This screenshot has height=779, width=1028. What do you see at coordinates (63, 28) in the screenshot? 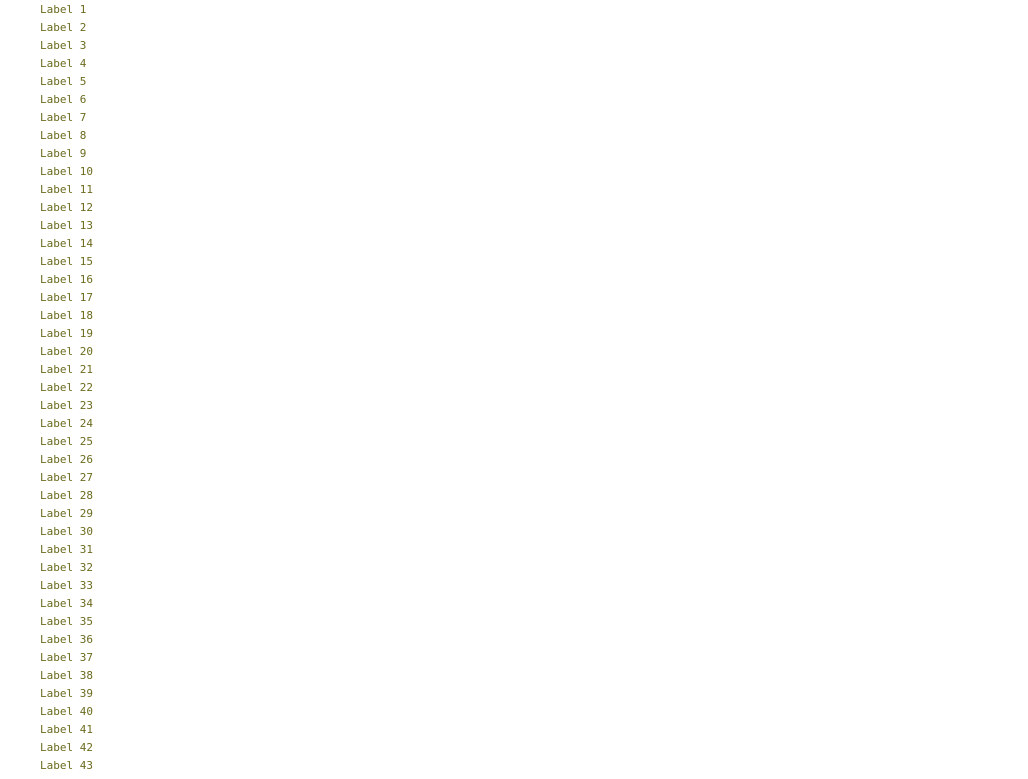
I see `field-label: Label 2` at bounding box center [63, 28].